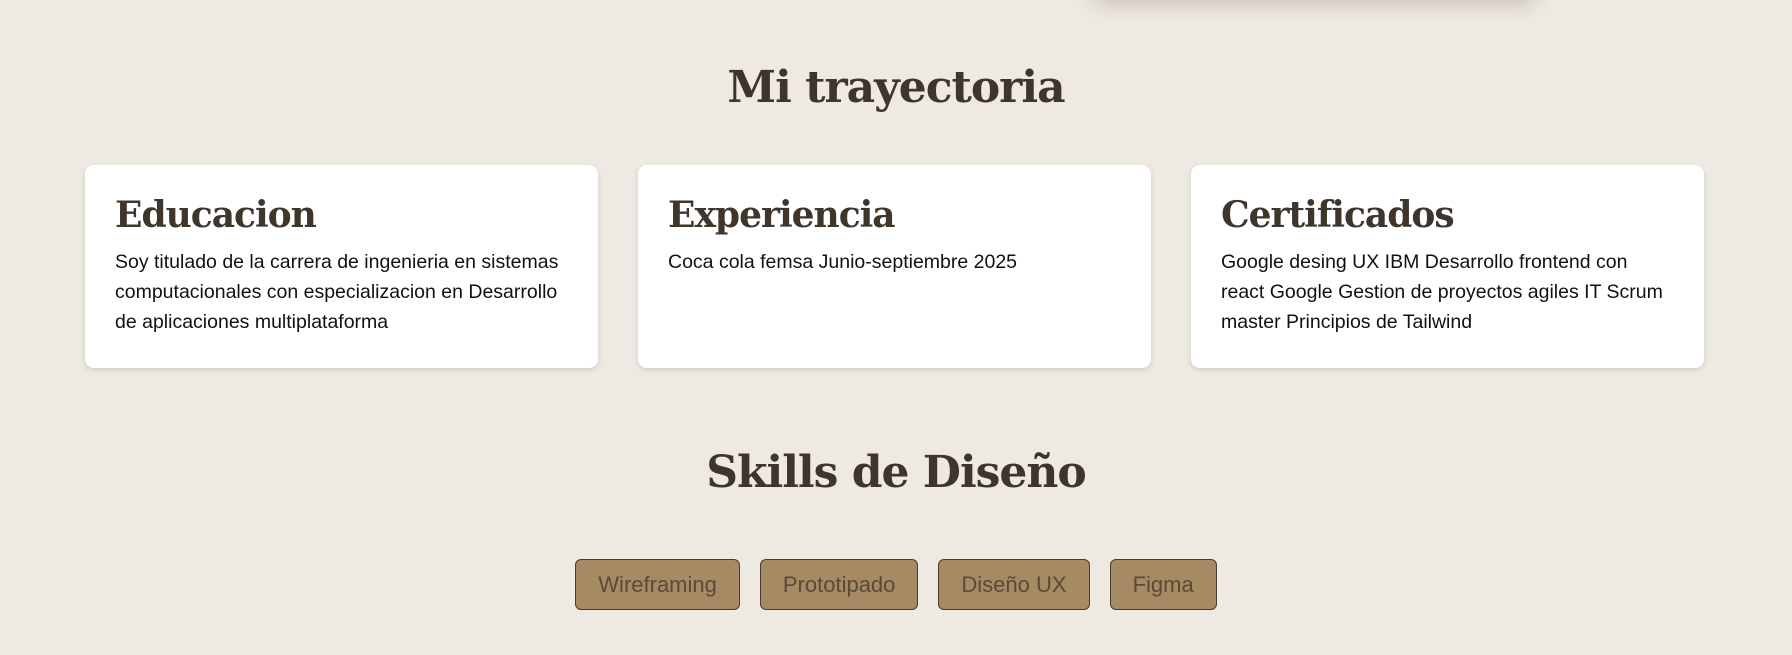 Image resolution: width=1792 pixels, height=655 pixels. Describe the element at coordinates (1338, 215) in the screenshot. I see `card-title: Certificados` at that location.